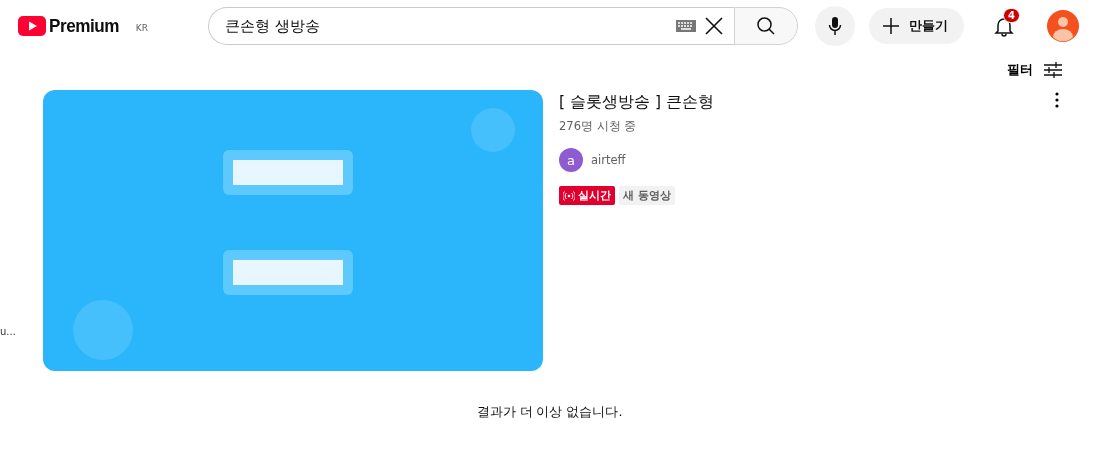  I want to click on live-badge: 실시간, so click(587, 195).